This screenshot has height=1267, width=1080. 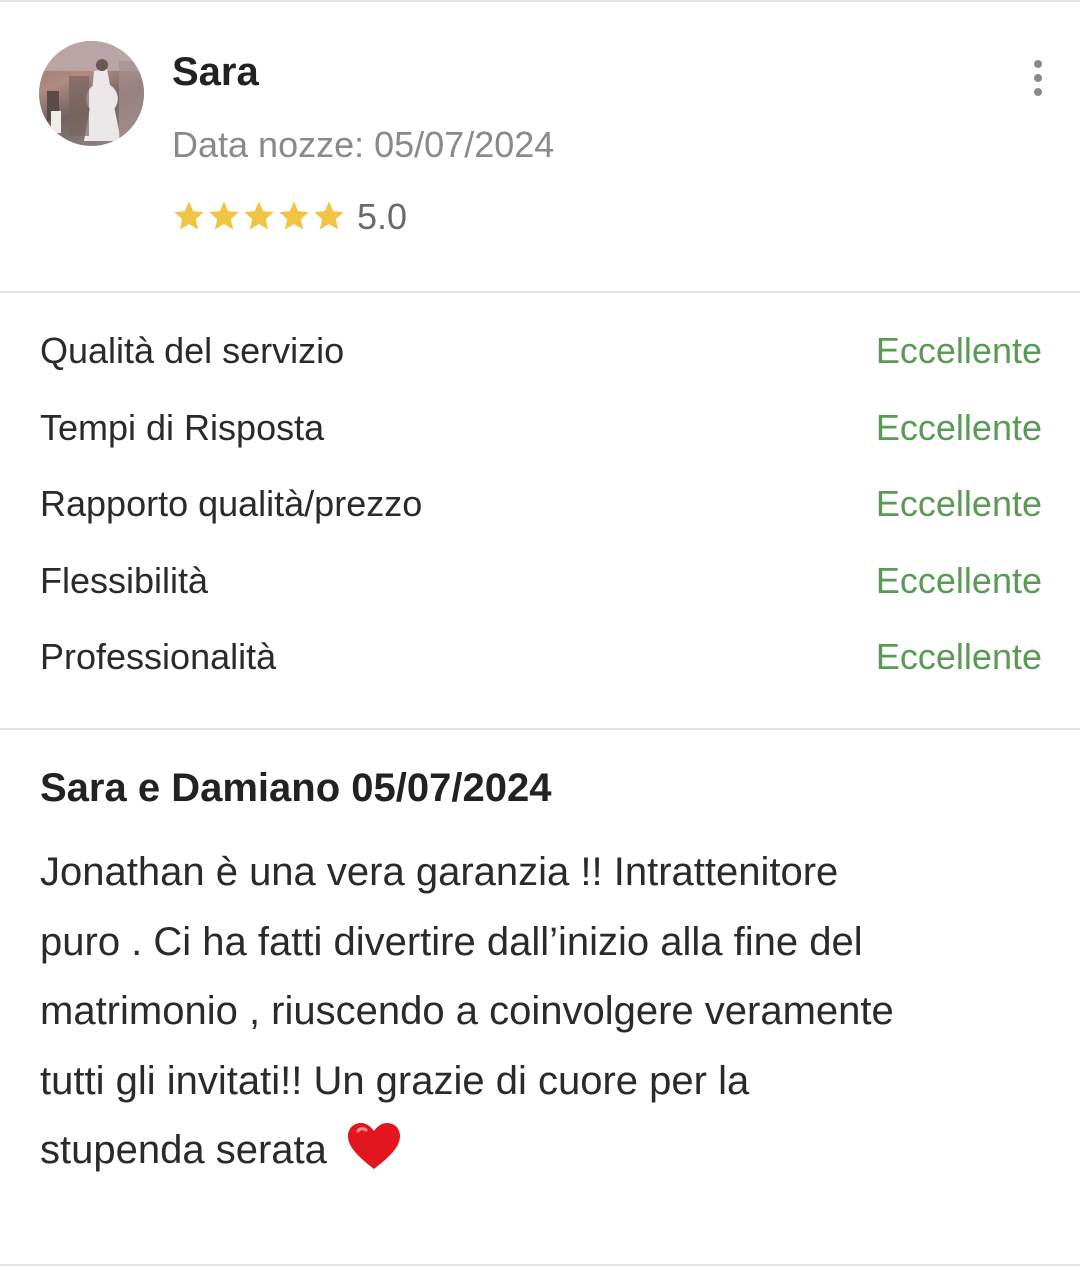 I want to click on avatar, so click(x=91, y=93).